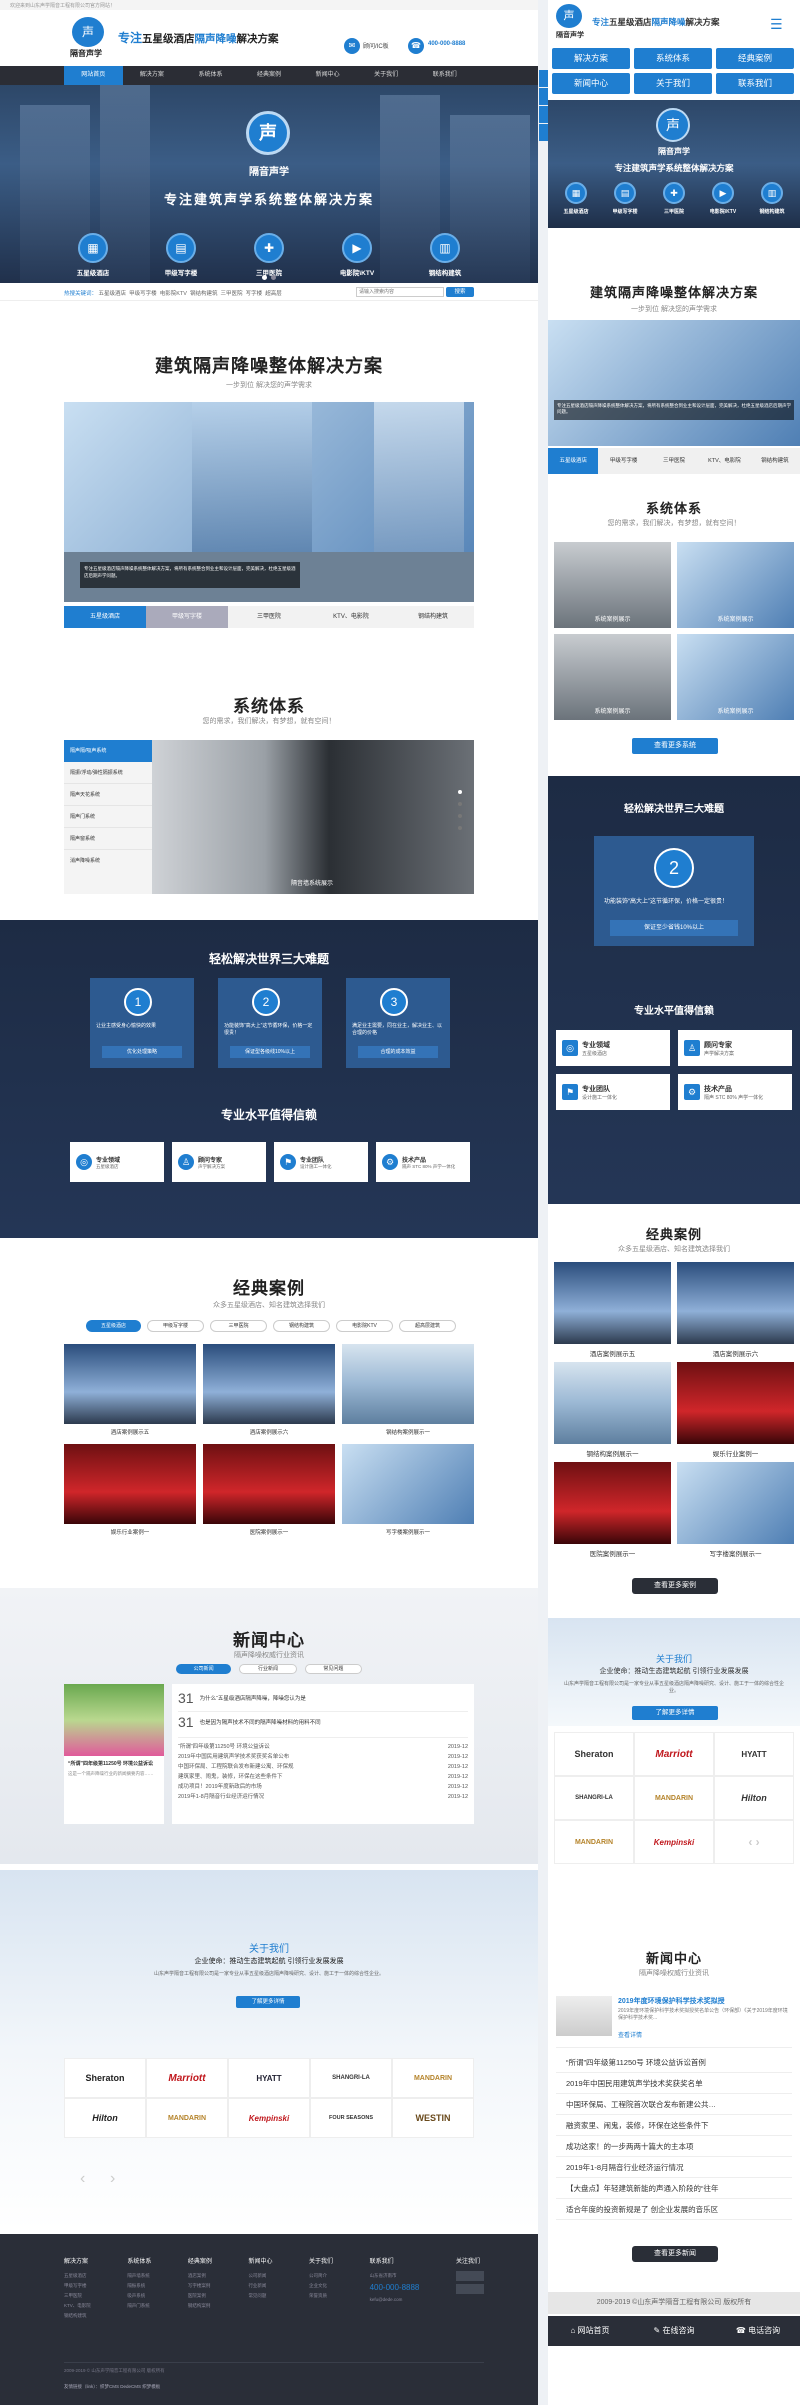 Image resolution: width=800 pixels, height=2405 pixels. Describe the element at coordinates (591, 83) in the screenshot. I see `m-nav-button: 新闻中心` at that location.